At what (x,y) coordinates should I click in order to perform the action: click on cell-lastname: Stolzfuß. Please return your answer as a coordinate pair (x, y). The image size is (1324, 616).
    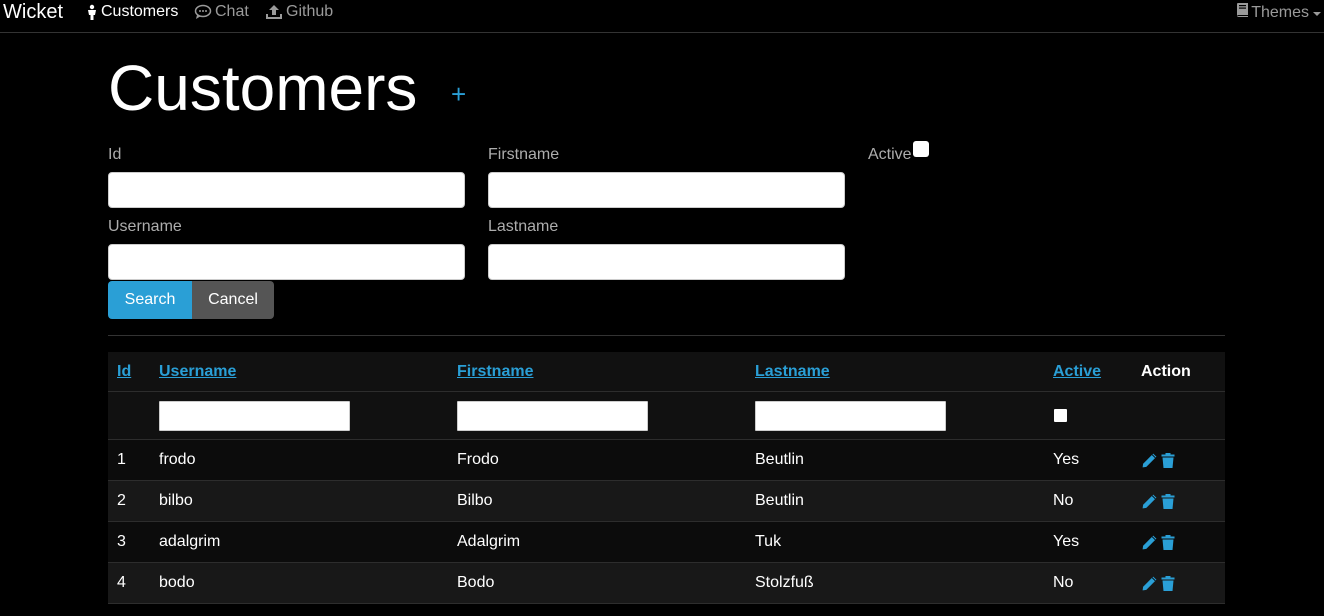
    Looking at the image, I should click on (784, 582).